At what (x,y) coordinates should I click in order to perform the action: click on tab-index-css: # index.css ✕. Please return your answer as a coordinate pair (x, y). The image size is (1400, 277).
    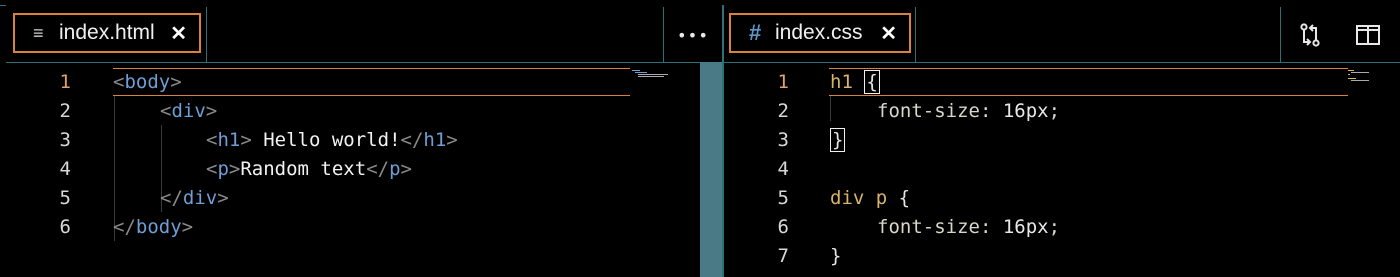
    Looking at the image, I should click on (820, 33).